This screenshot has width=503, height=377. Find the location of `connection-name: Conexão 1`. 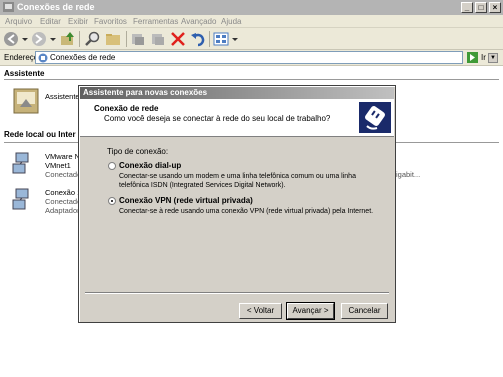

connection-name: Conexão 1 is located at coordinates (63, 192).